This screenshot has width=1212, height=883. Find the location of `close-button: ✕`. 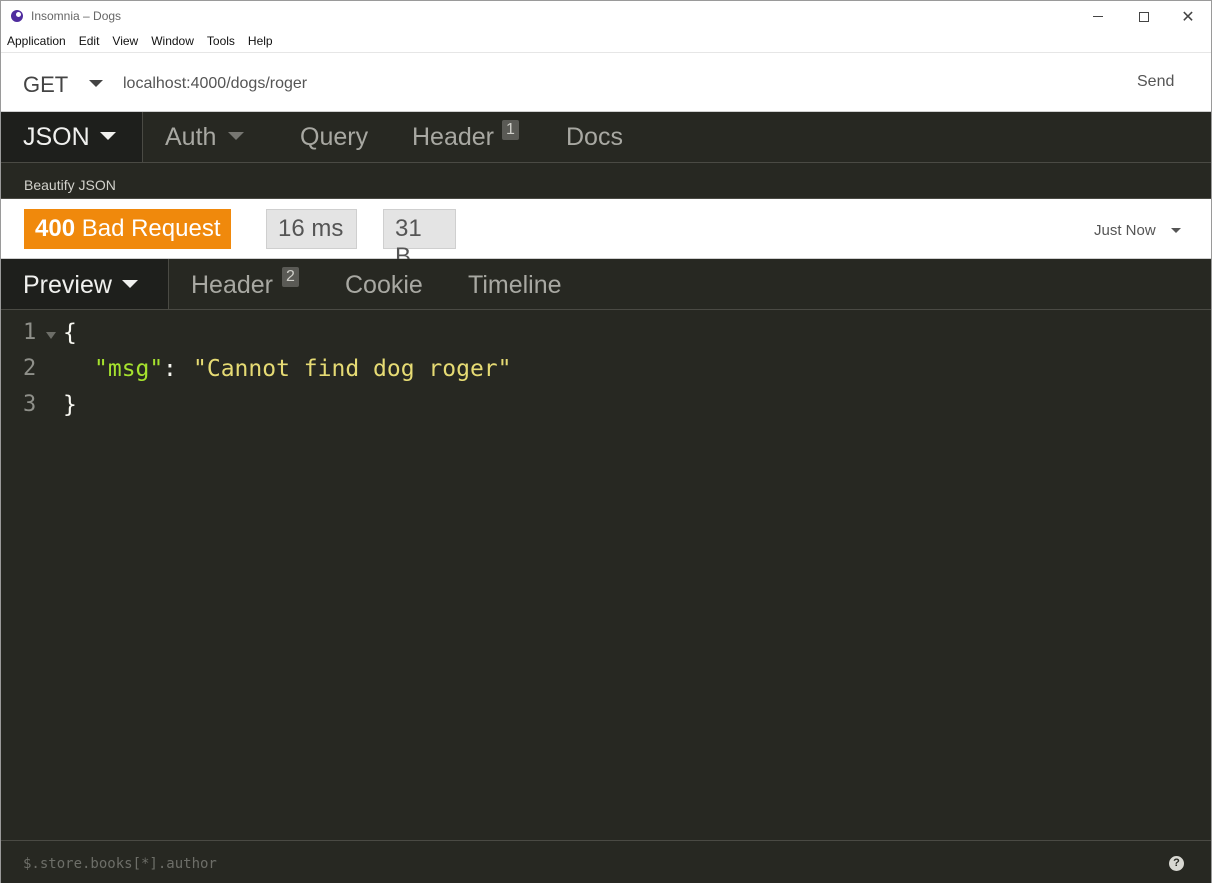

close-button: ✕ is located at coordinates (1188, 16).